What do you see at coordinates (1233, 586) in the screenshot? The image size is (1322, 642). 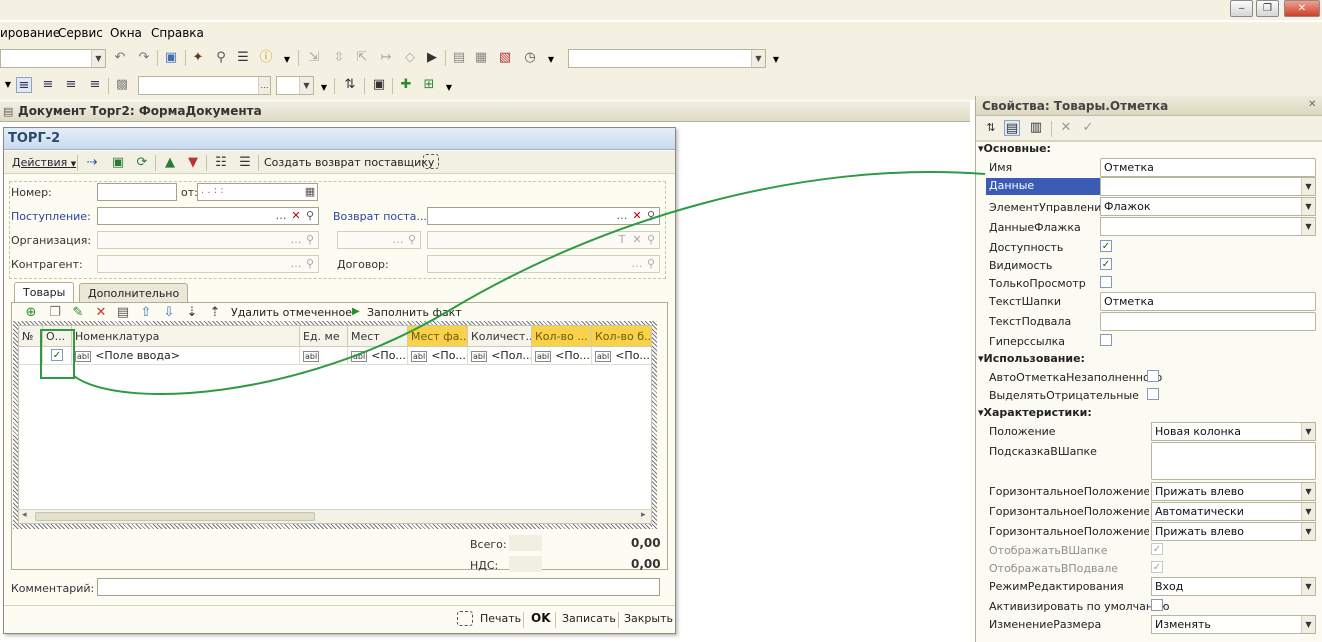 I see `prop-edit-mode-select: Вход ▼` at bounding box center [1233, 586].